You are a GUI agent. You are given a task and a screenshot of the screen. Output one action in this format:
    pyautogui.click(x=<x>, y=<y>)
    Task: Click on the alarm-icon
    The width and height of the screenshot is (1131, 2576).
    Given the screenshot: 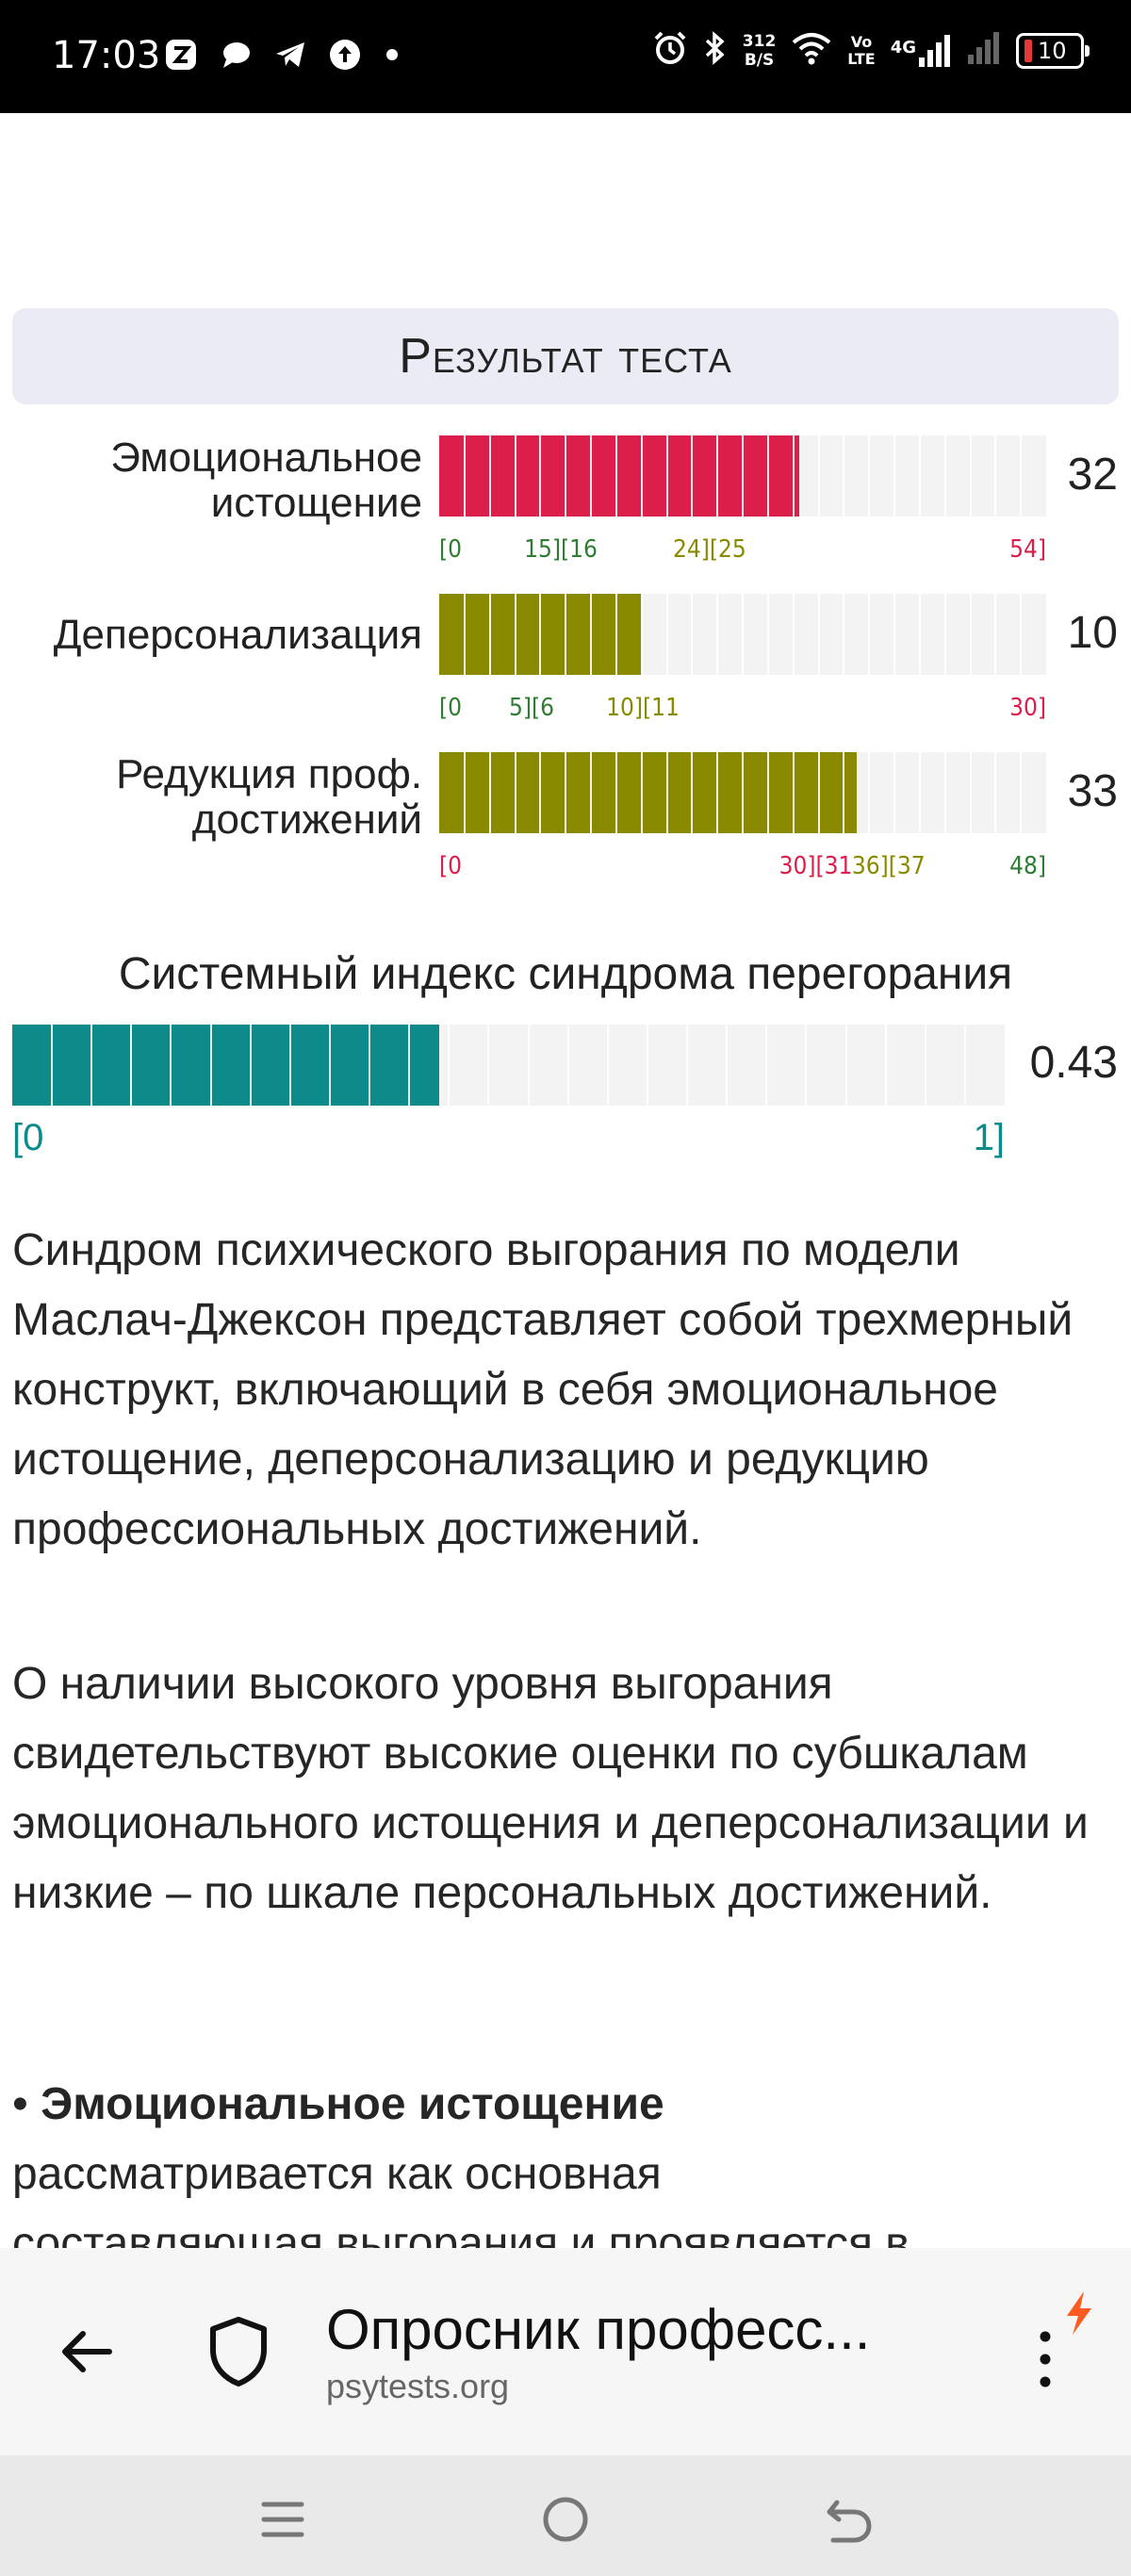 What is the action you would take?
    pyautogui.click(x=670, y=50)
    